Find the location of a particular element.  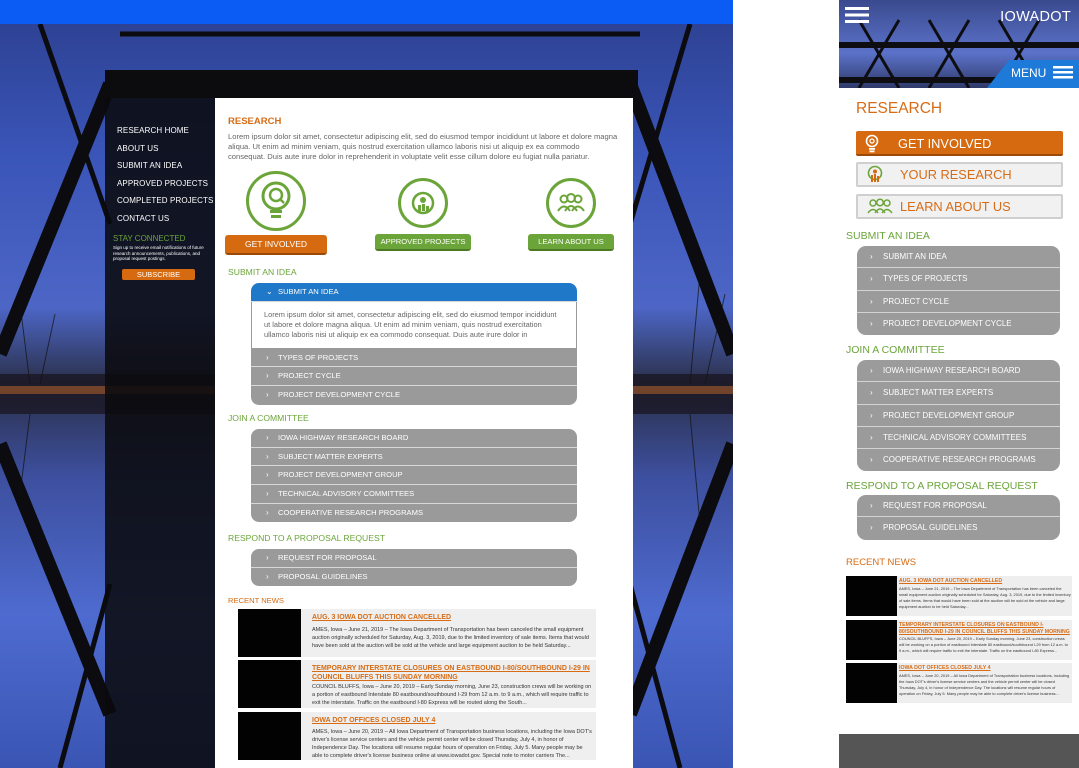

mobile-get-involved-button: GET INVOLVED is located at coordinates (959, 143).